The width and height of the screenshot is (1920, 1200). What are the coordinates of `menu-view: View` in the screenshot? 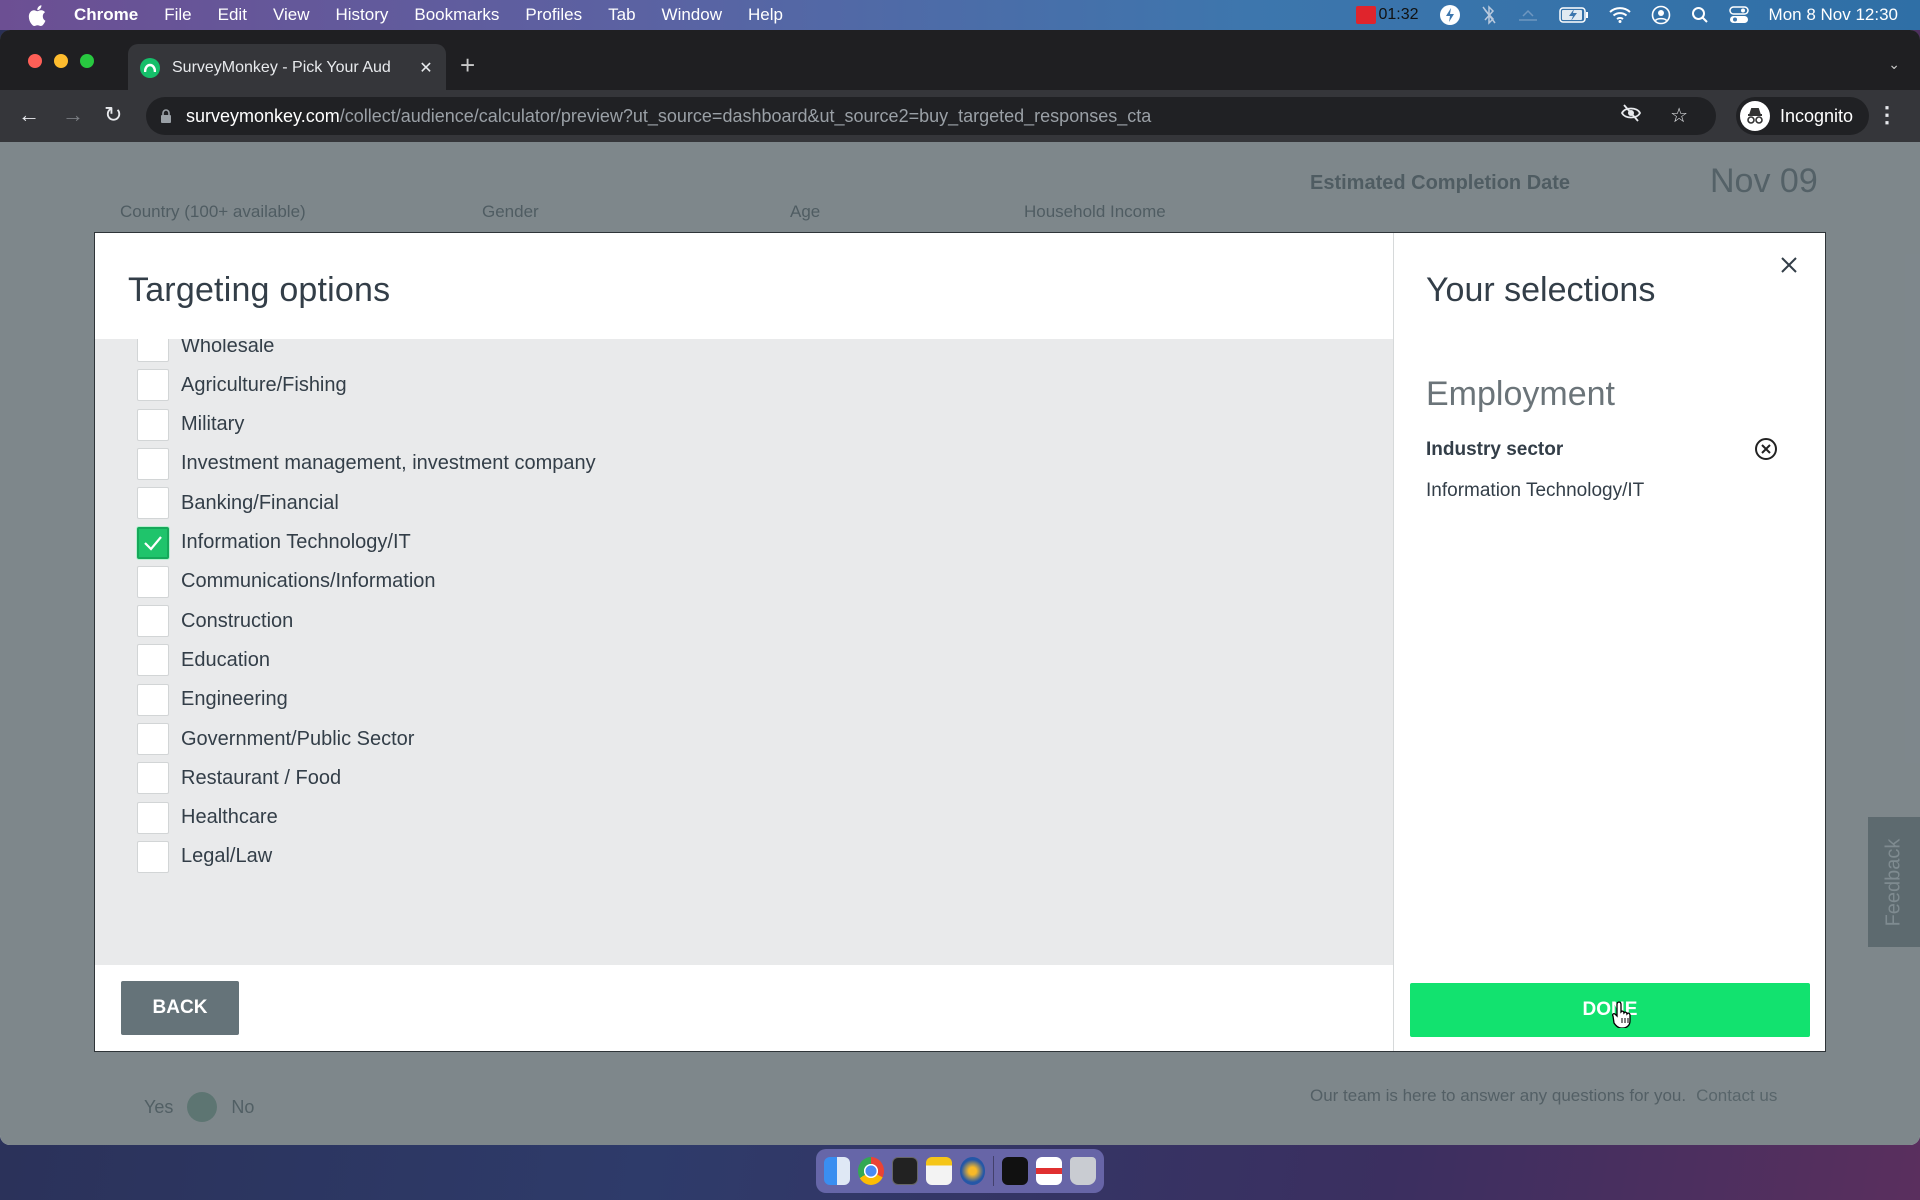 It's located at (291, 15).